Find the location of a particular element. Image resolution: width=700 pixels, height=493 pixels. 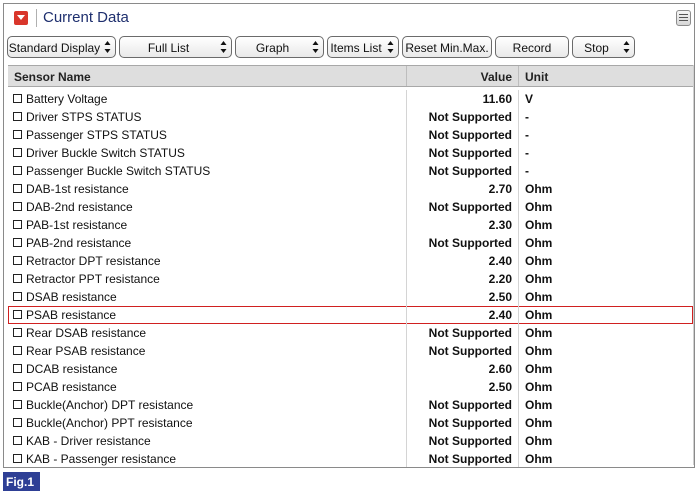

sensor-value: 2.30 is located at coordinates (500, 225).